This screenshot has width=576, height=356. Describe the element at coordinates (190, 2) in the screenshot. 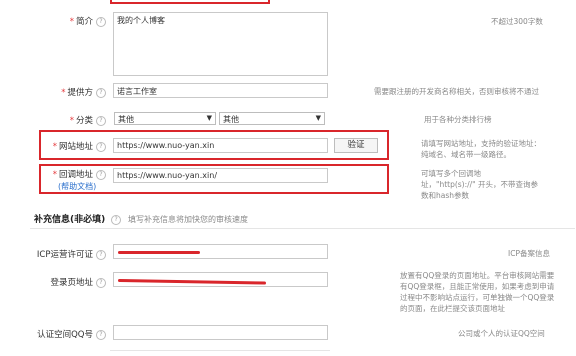

I see `top-highlight-box` at that location.